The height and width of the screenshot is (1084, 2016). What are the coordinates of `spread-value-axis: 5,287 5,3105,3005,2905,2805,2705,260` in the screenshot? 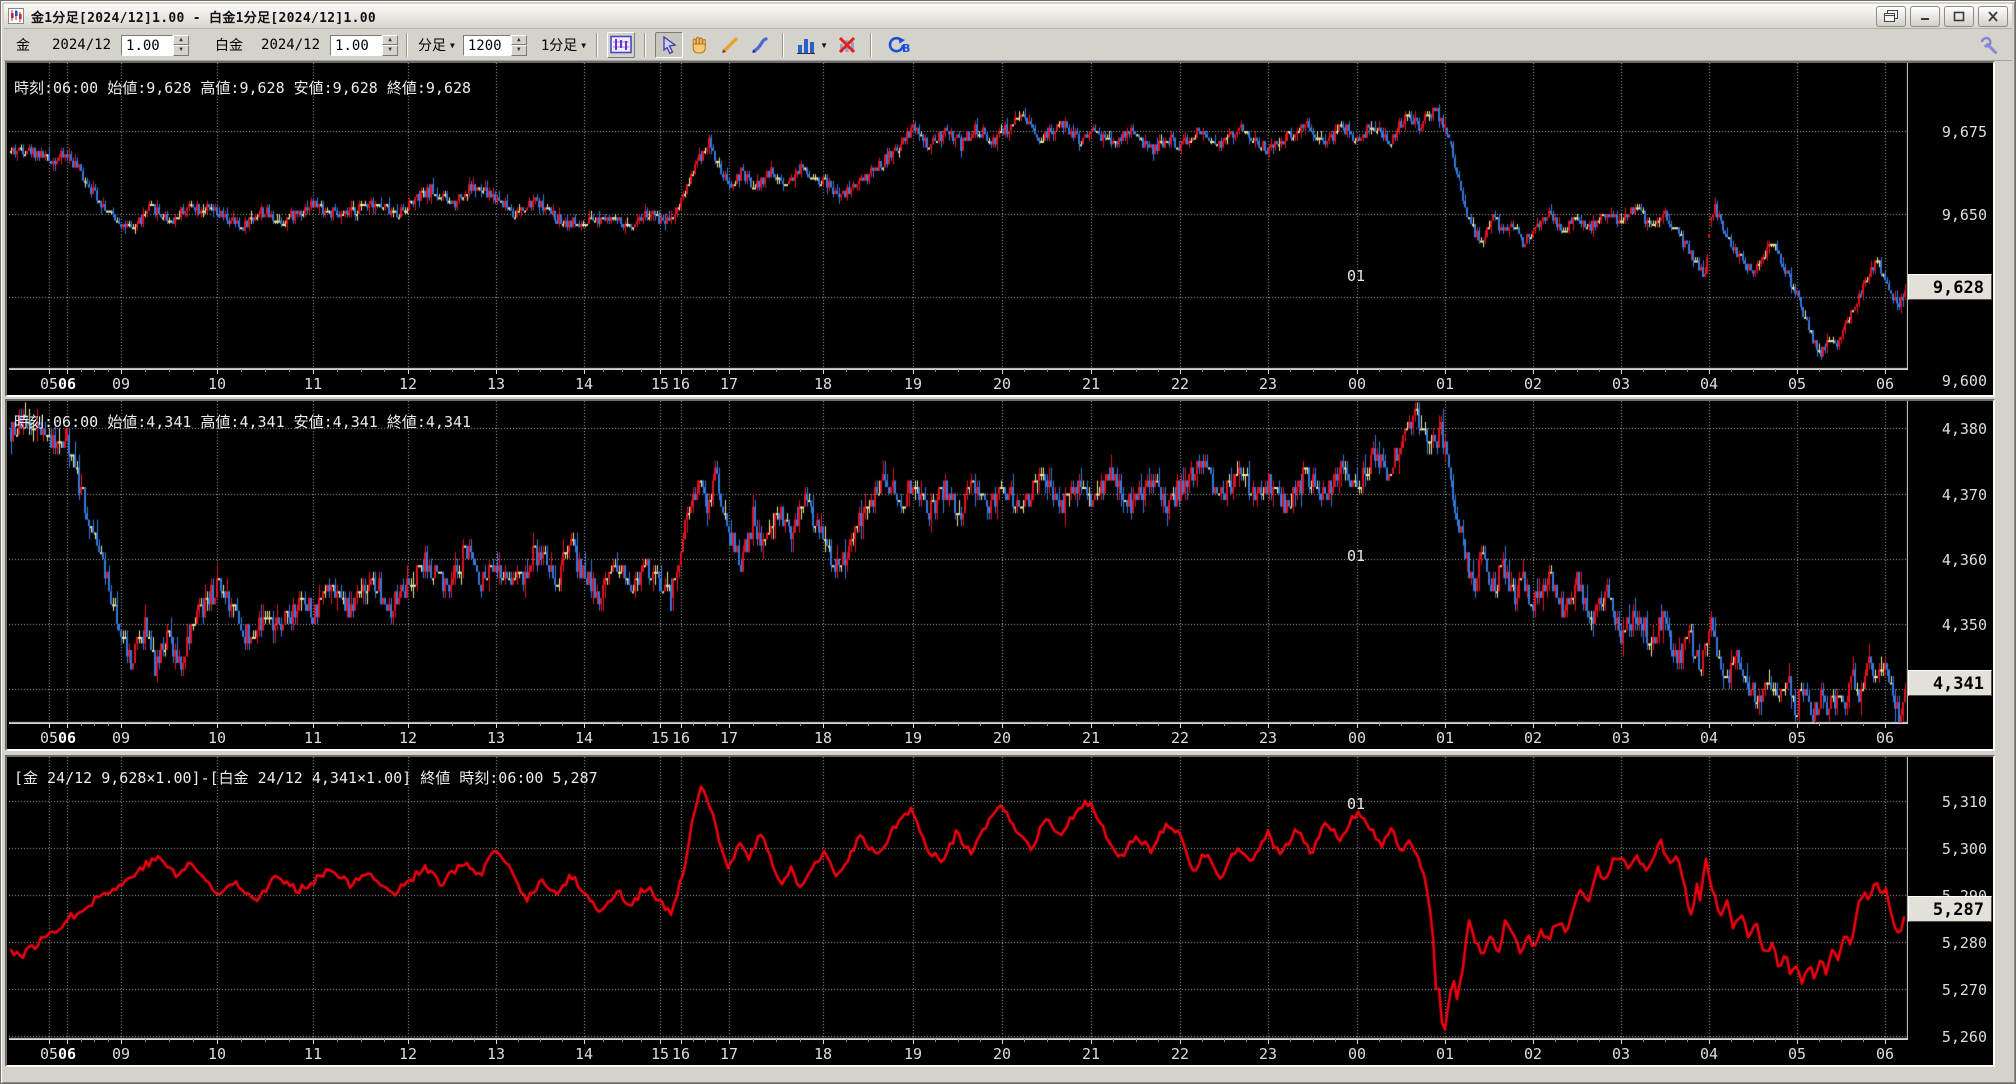 It's located at (1950, 911).